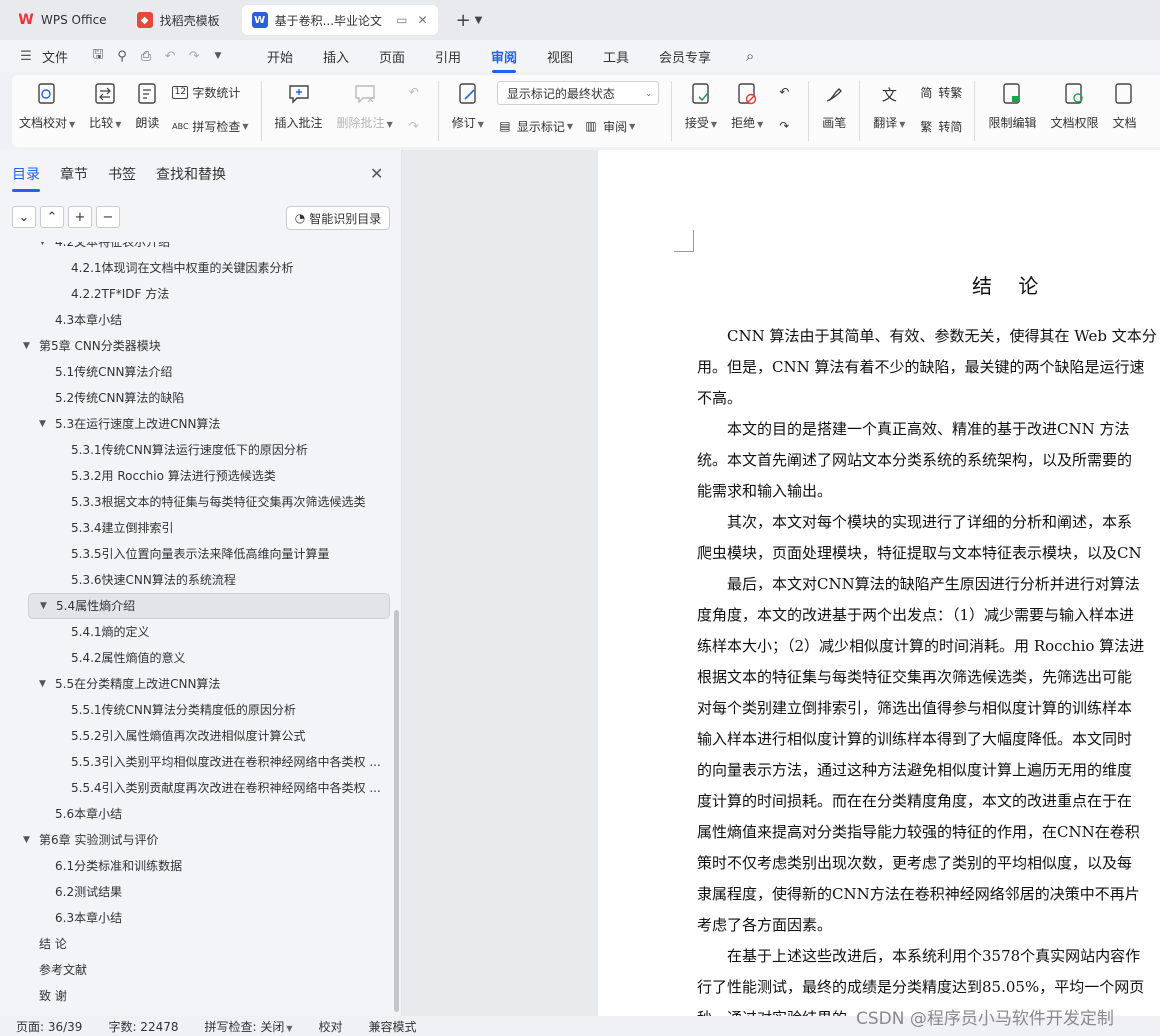 The width and height of the screenshot is (1160, 1036). Describe the element at coordinates (196, 268) in the screenshot. I see `toc-item: 4.2.1体现词在文档中权重的关键因素分析` at that location.